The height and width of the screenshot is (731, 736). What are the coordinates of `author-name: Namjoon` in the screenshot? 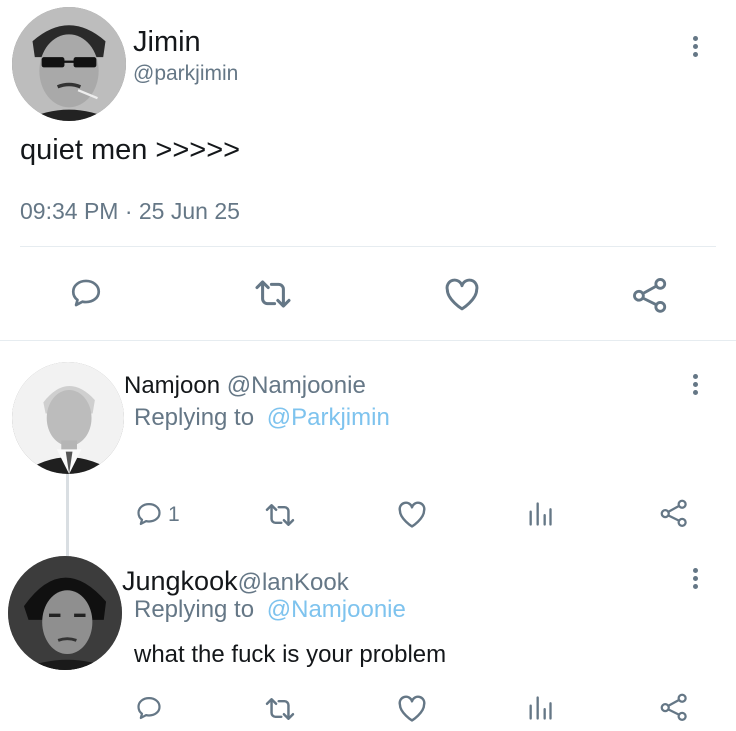 It's located at (172, 385).